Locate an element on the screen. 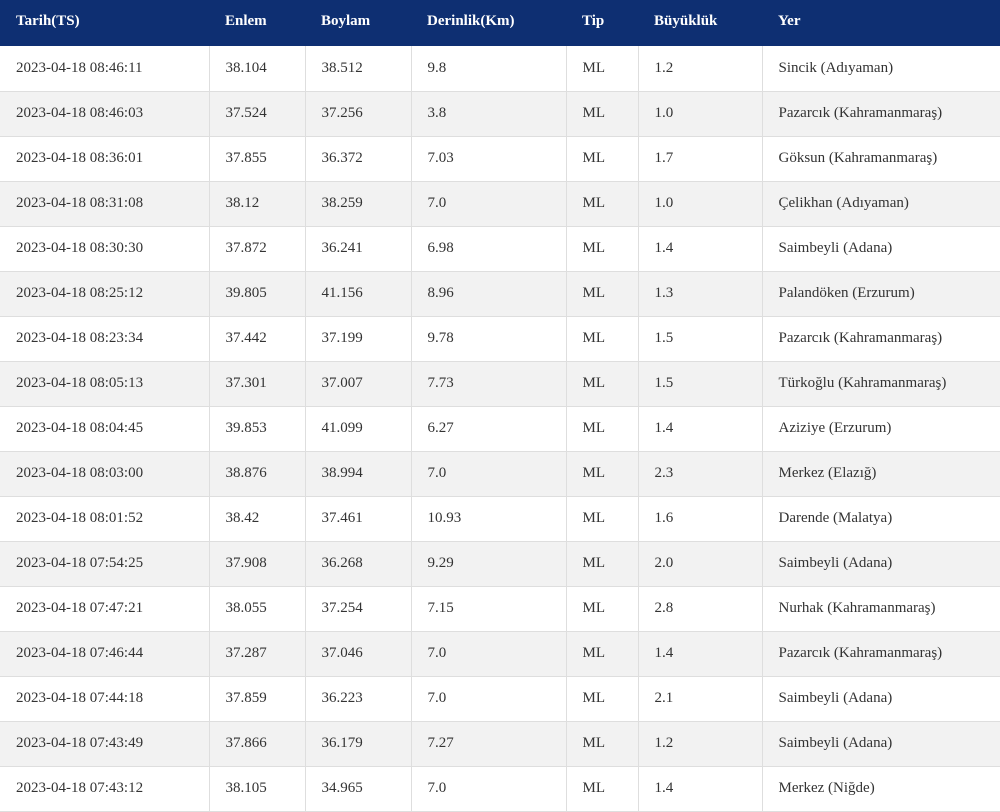 This screenshot has height=812, width=1000. cell-depth: 3.8 is located at coordinates (489, 114).